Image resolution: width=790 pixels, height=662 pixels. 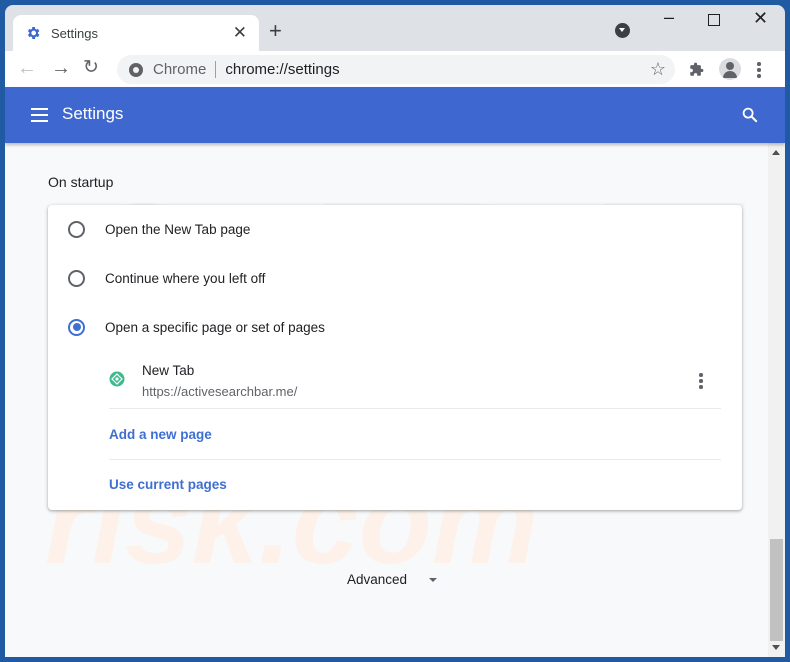 What do you see at coordinates (759, 70) in the screenshot?
I see `chrome-menu-icon` at bounding box center [759, 70].